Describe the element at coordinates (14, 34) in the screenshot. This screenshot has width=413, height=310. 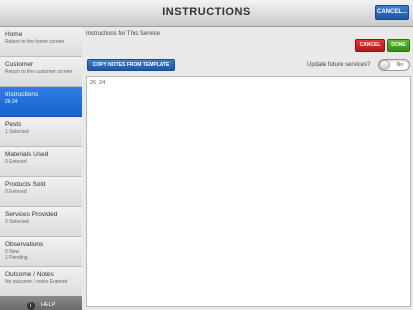
I see `sidebar-item-label: Home` at that location.